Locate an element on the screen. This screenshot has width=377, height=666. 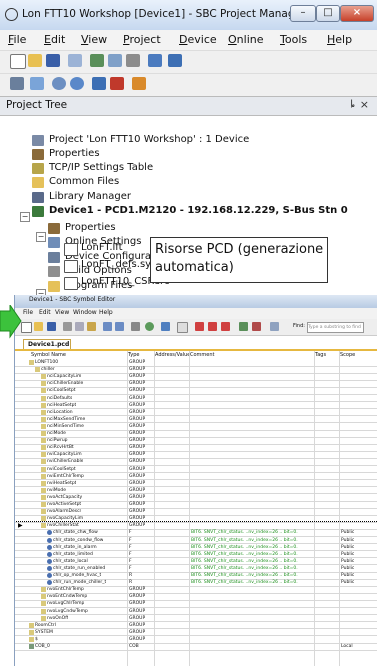
folder-icon is located at coordinates (38, 182).